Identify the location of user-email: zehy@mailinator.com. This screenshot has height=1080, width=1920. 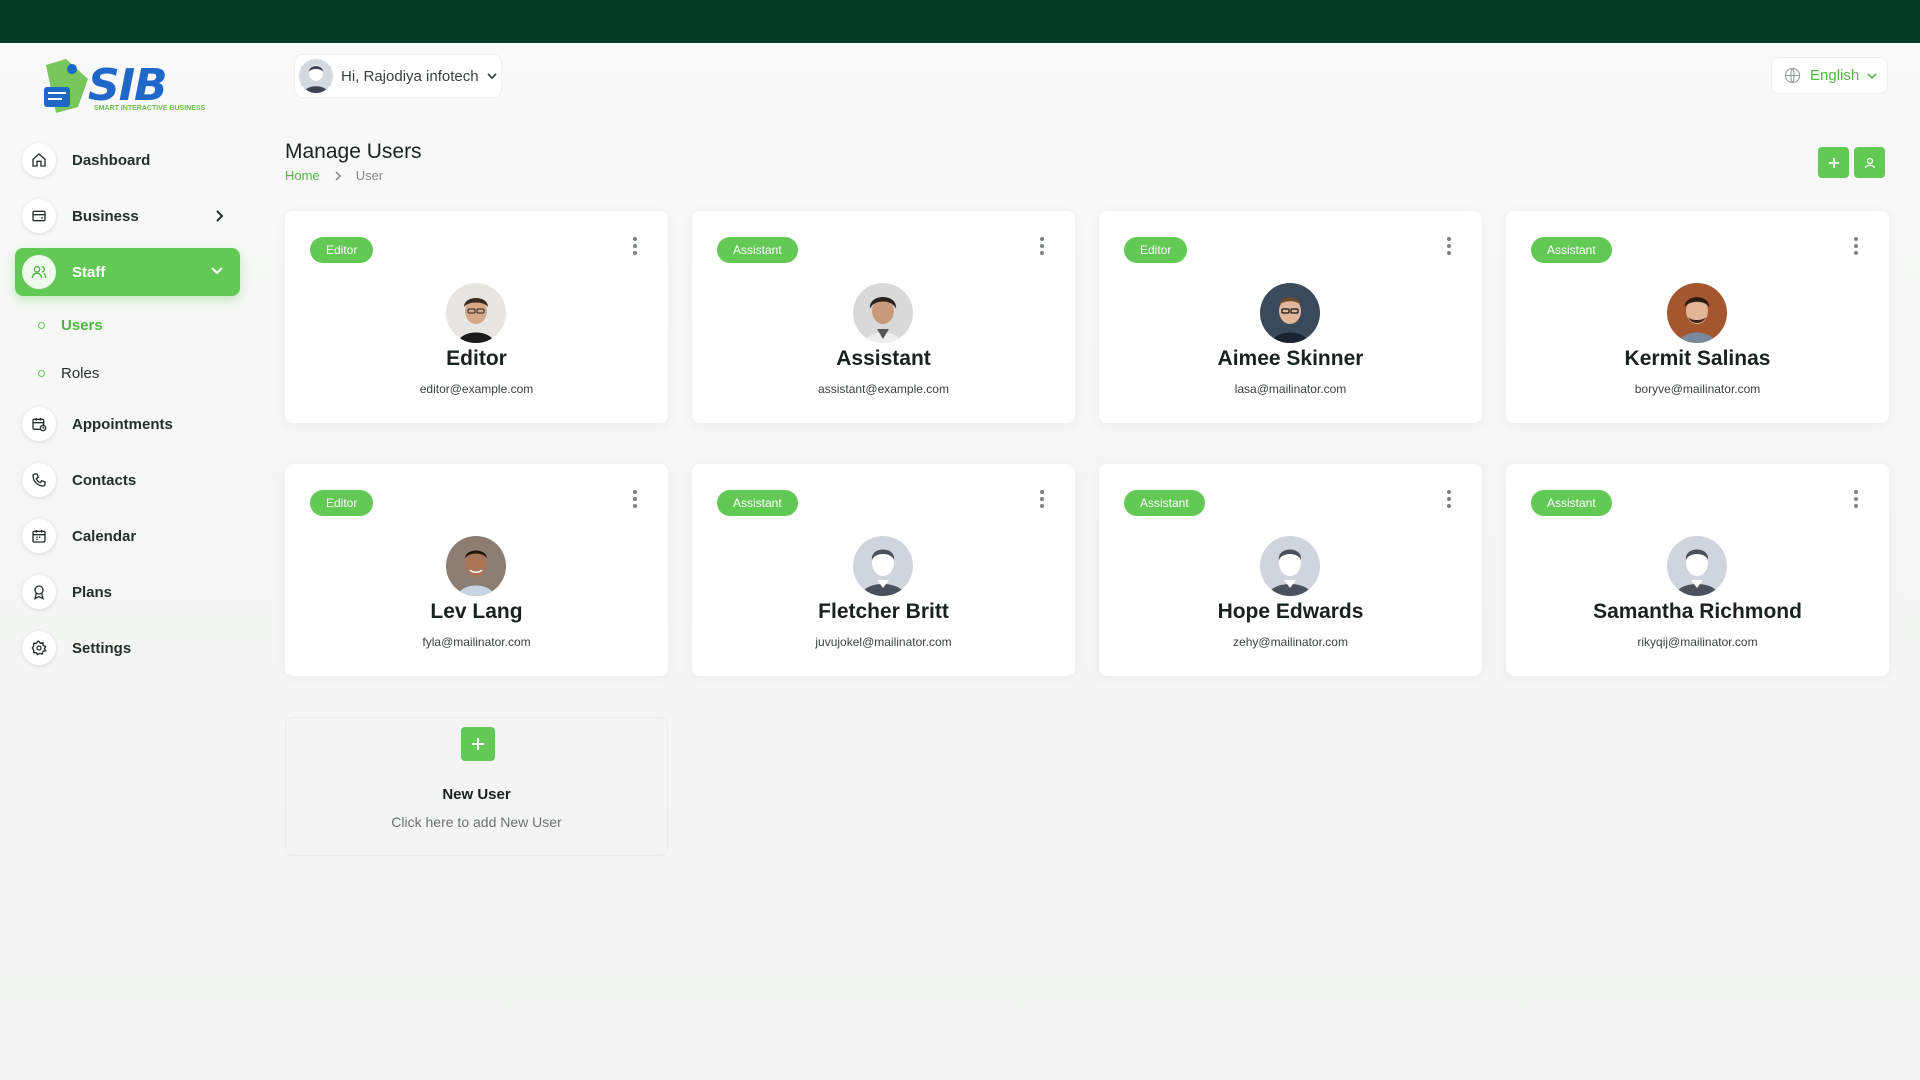
(1290, 642).